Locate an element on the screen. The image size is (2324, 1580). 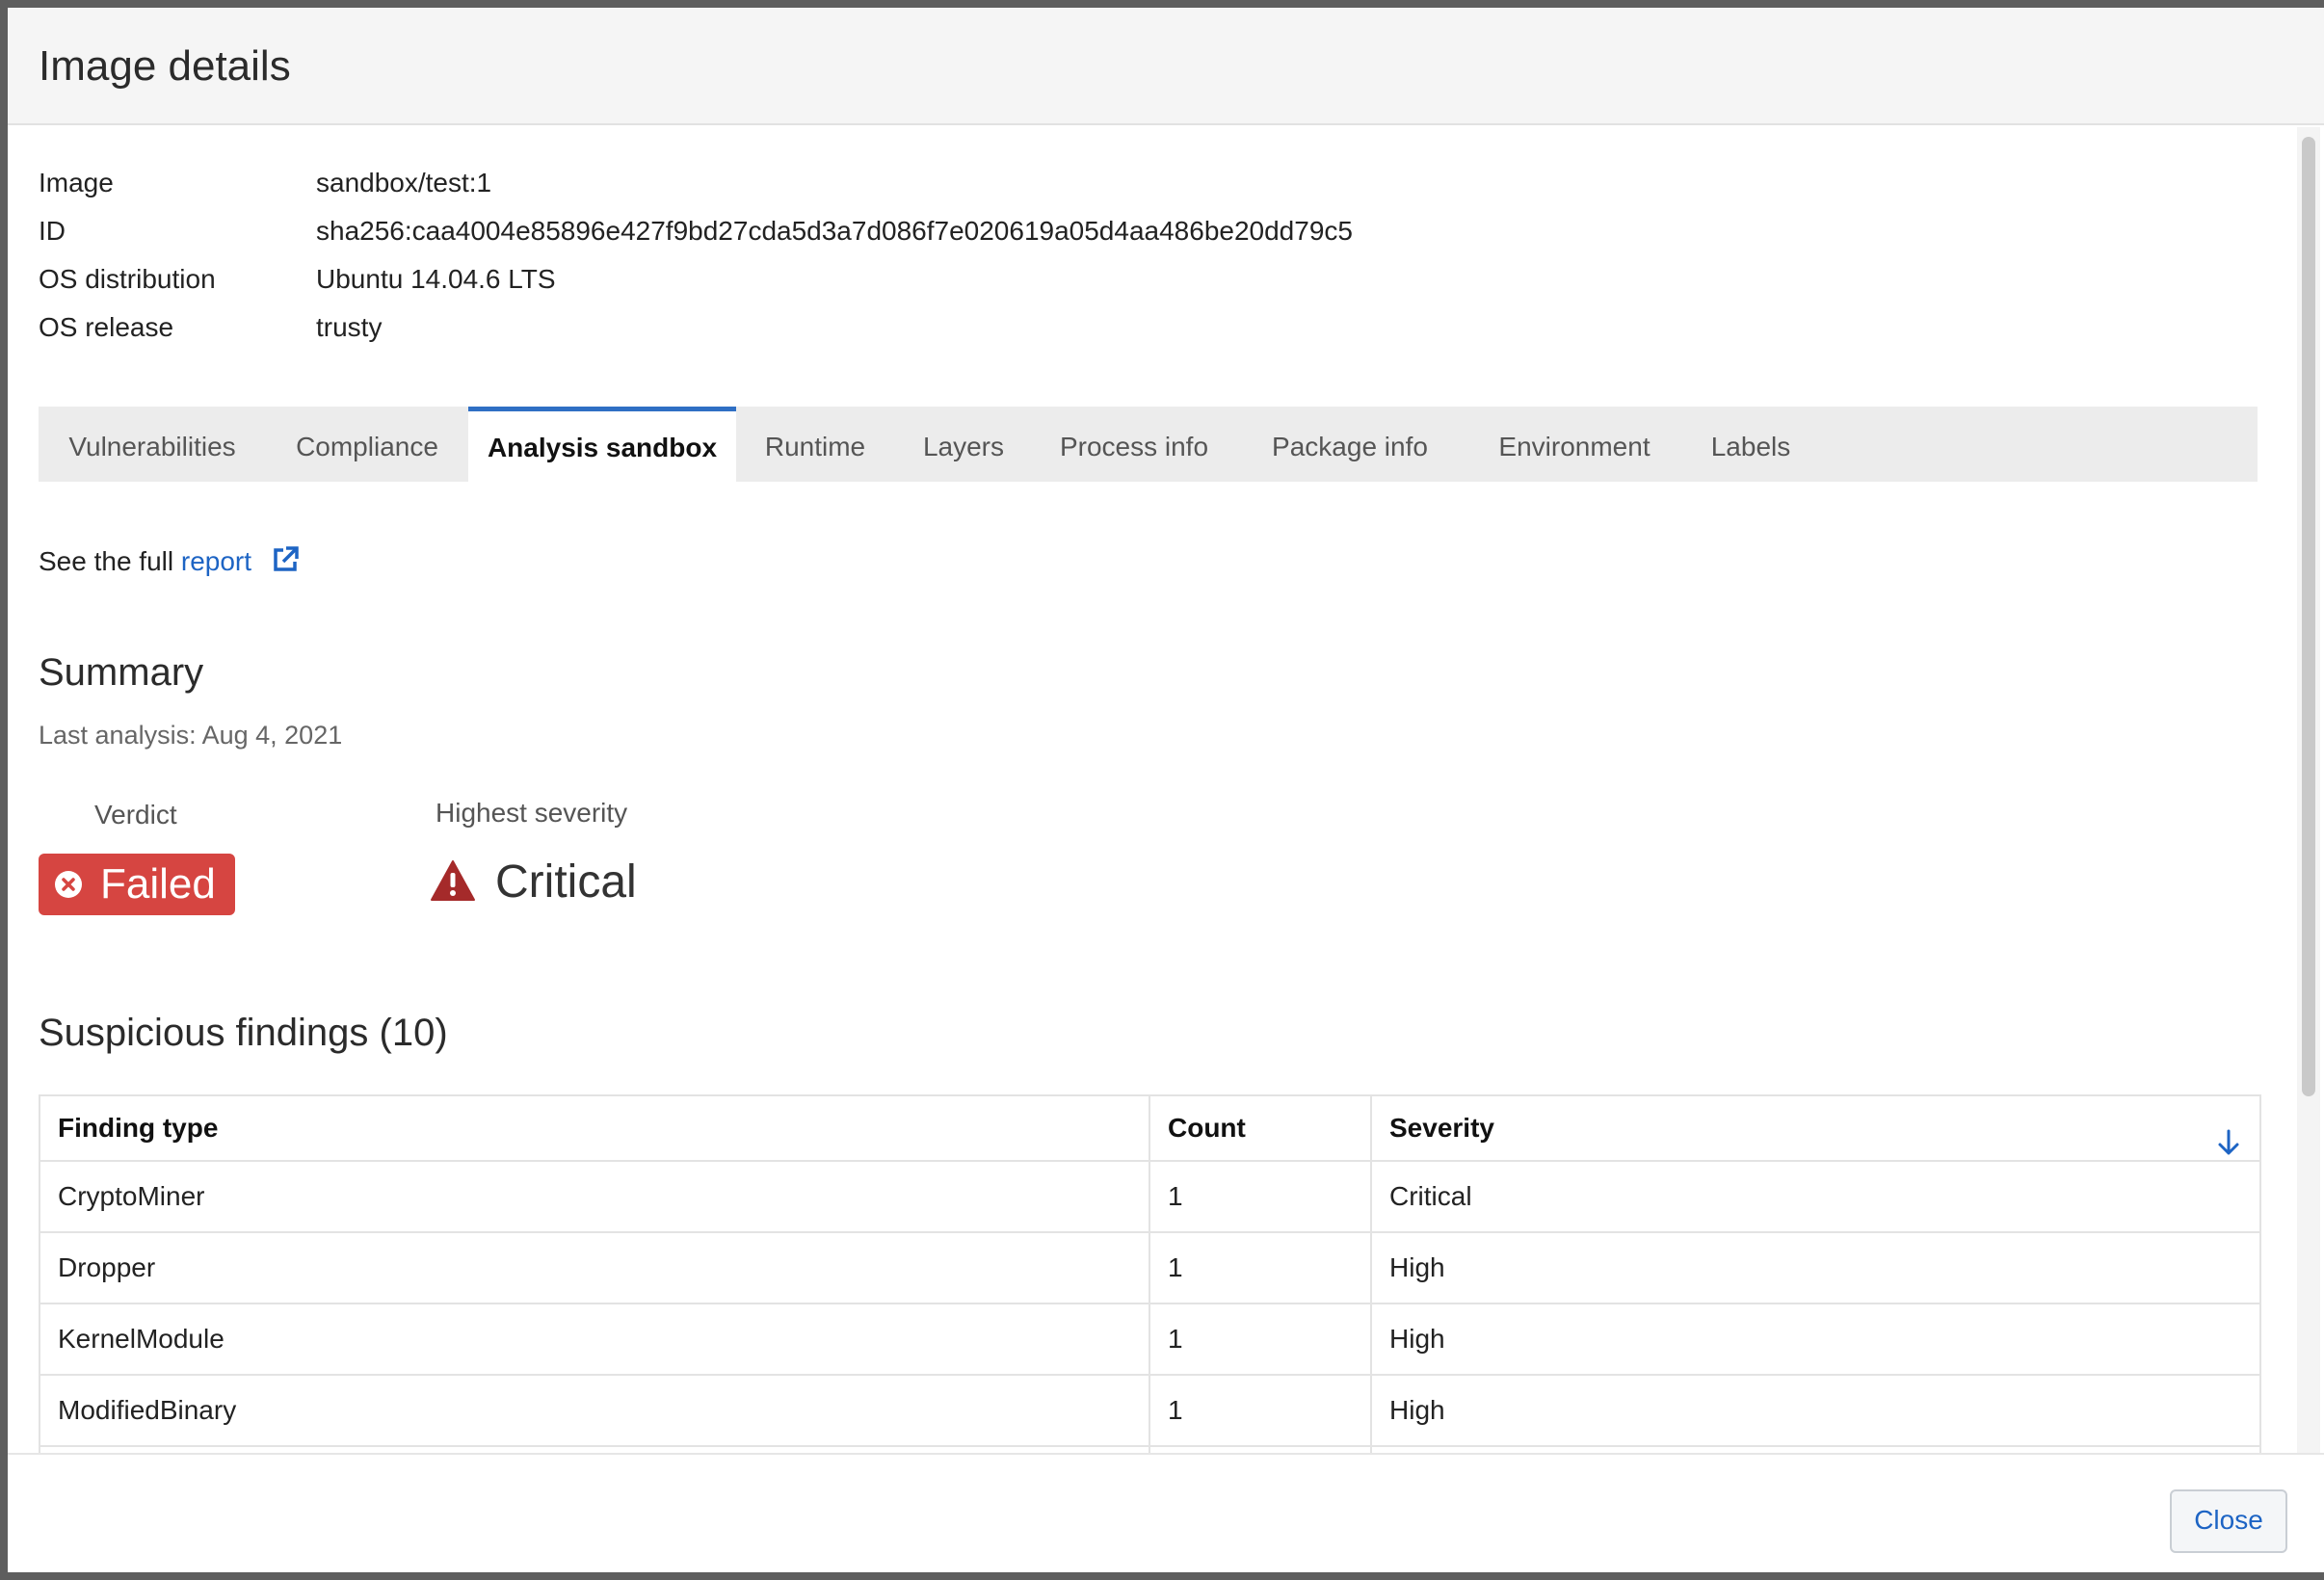
table-row: KernelModule 1 High is located at coordinates (1149, 1340).